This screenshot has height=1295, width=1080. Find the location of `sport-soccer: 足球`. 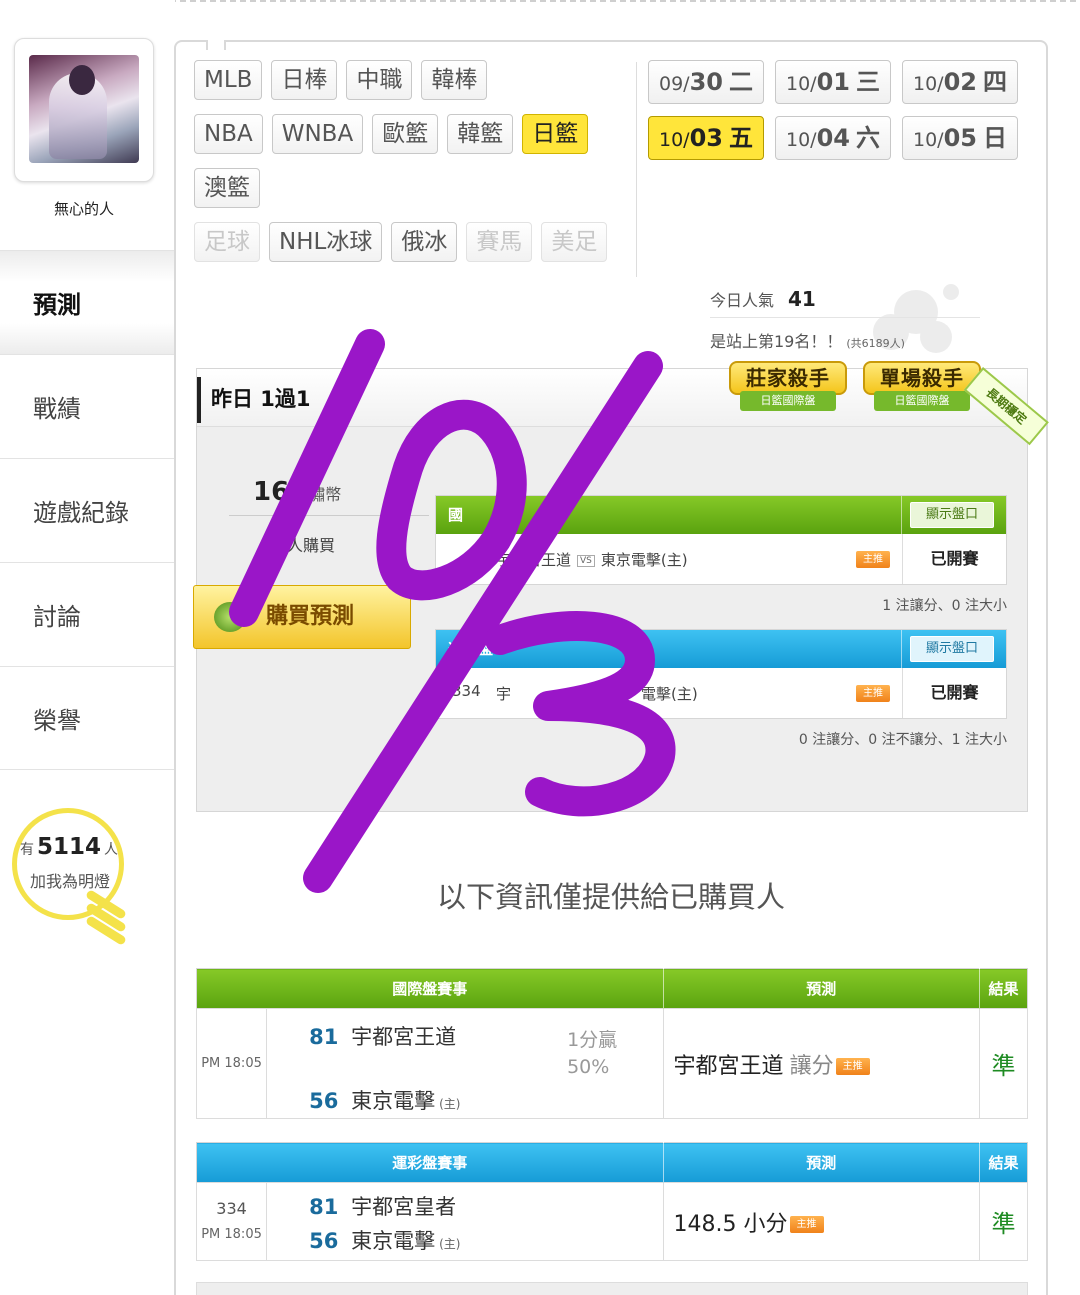

sport-soccer: 足球 is located at coordinates (227, 242).